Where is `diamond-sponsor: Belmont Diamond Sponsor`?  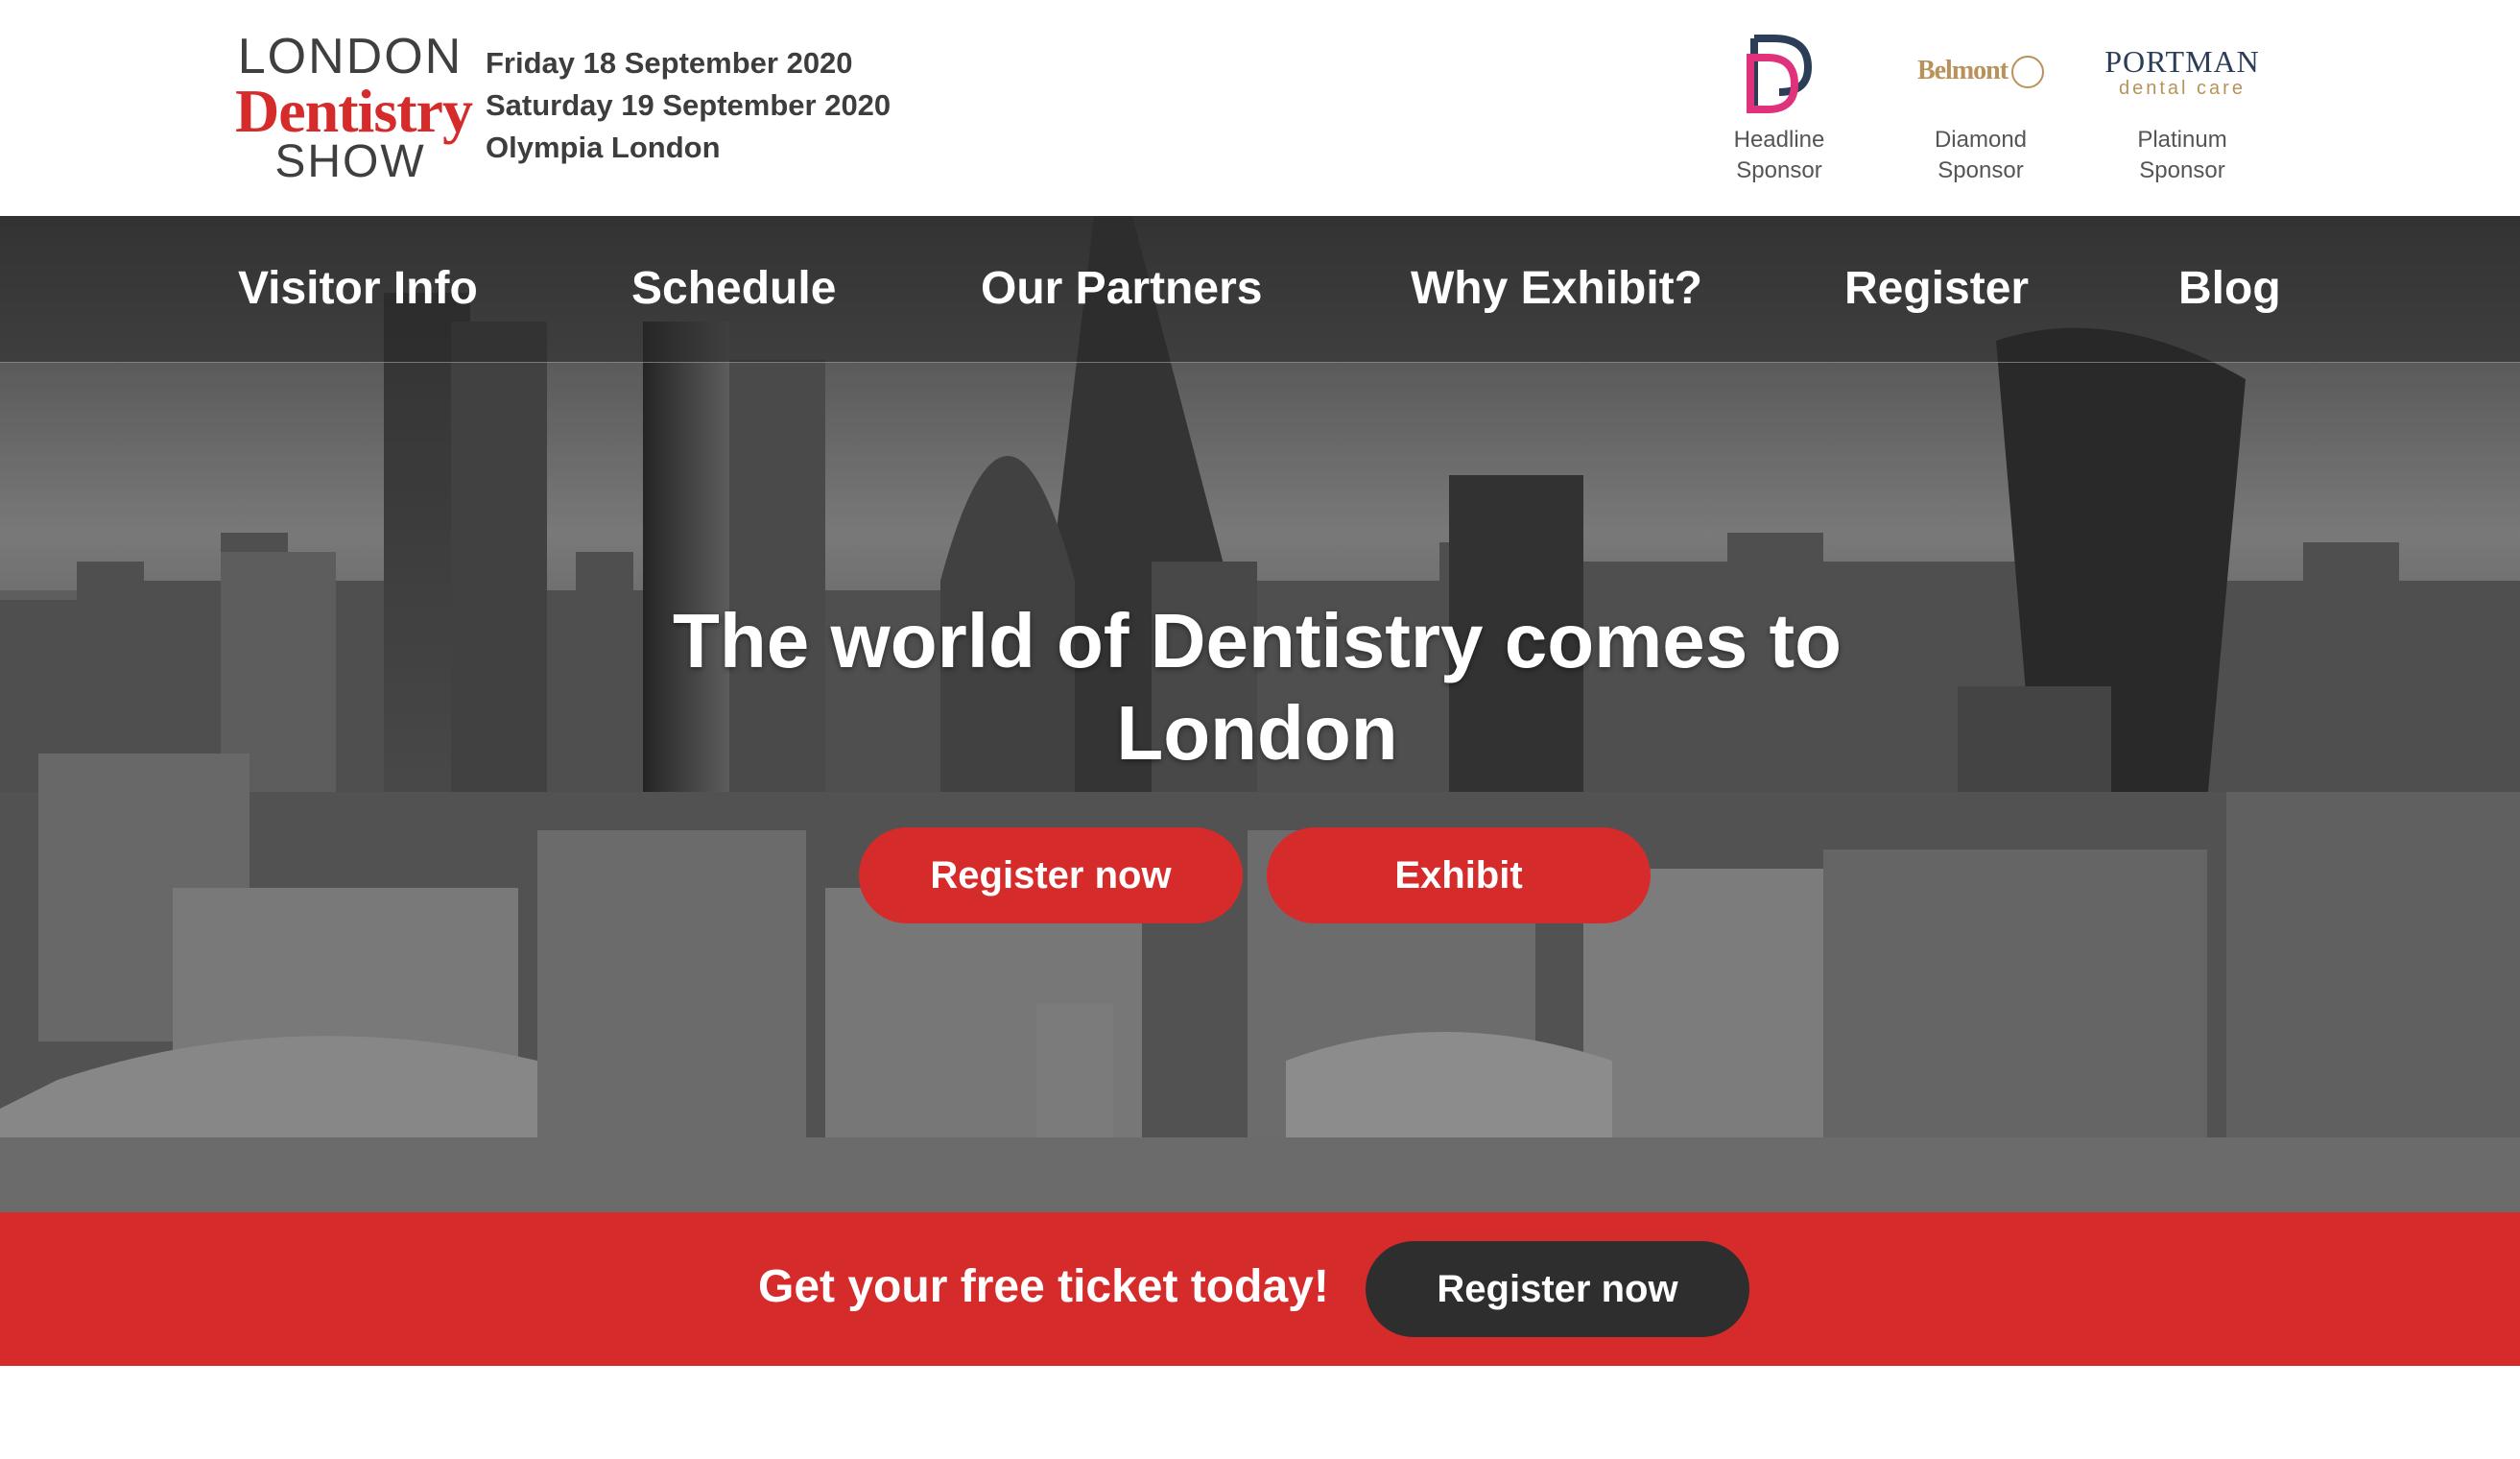
diamond-sponsor: Belmont Diamond Sponsor is located at coordinates (1981, 103).